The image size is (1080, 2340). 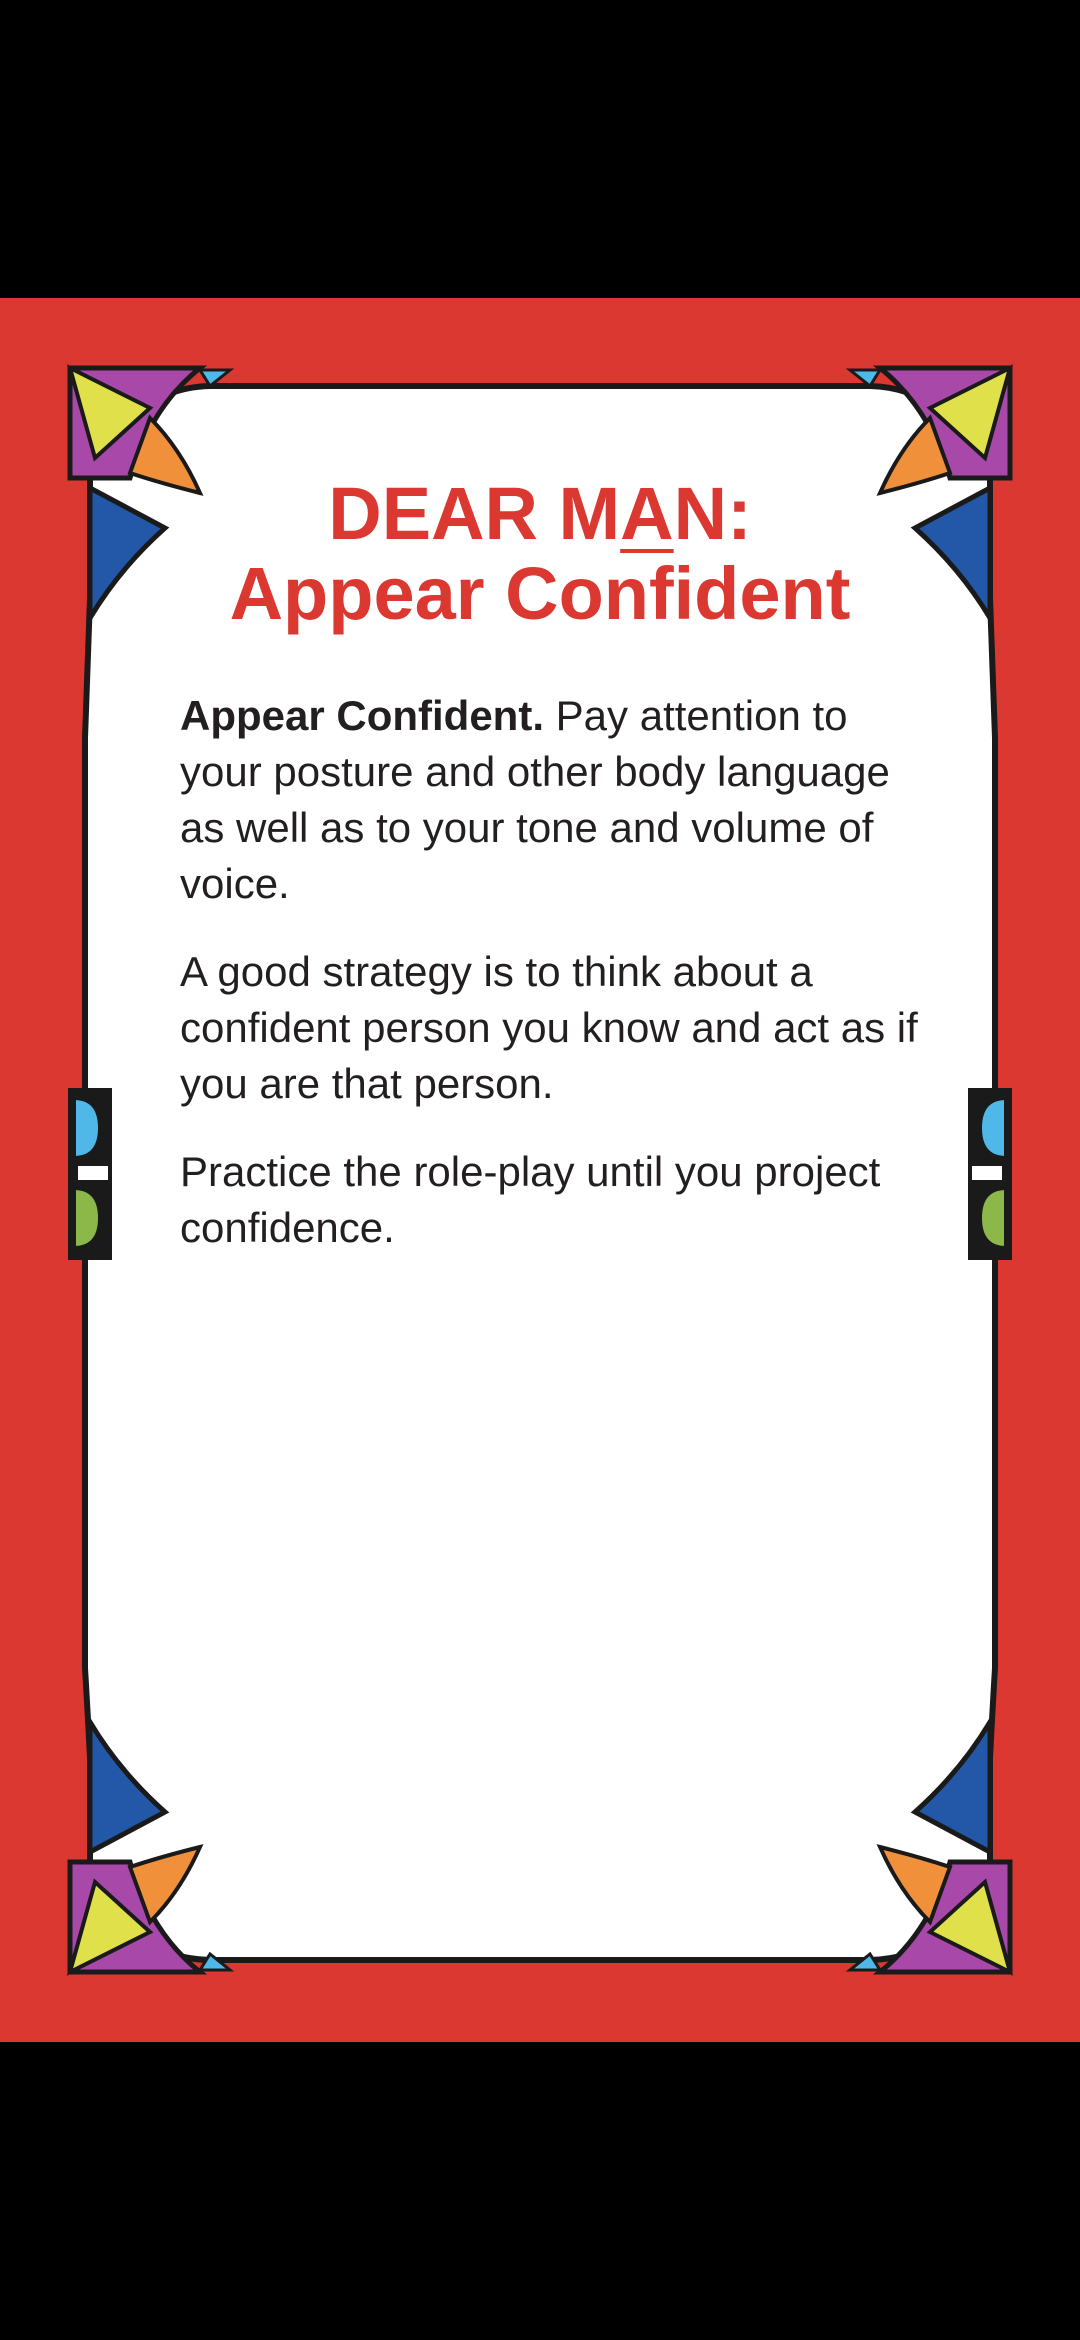 What do you see at coordinates (540, 593) in the screenshot?
I see `card-title-line2: Appear Confident` at bounding box center [540, 593].